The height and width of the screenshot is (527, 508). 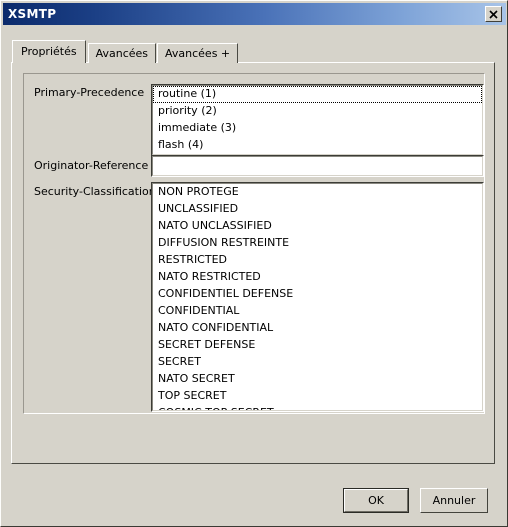 What do you see at coordinates (317, 226) in the screenshot?
I see `list-item: NATO UNCLASSIFIED` at bounding box center [317, 226].